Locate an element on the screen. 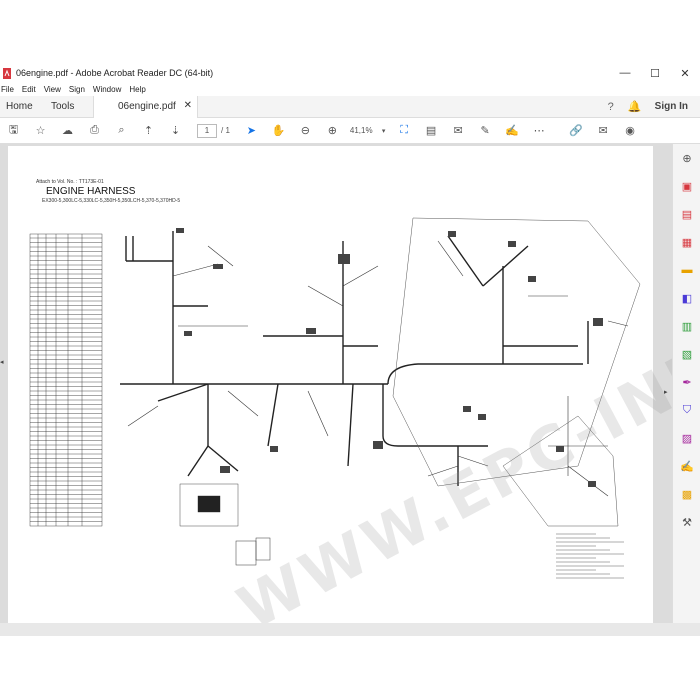 Image resolution: width=700 pixels, height=700 pixels. menu-edit: Edit is located at coordinates (29, 89).